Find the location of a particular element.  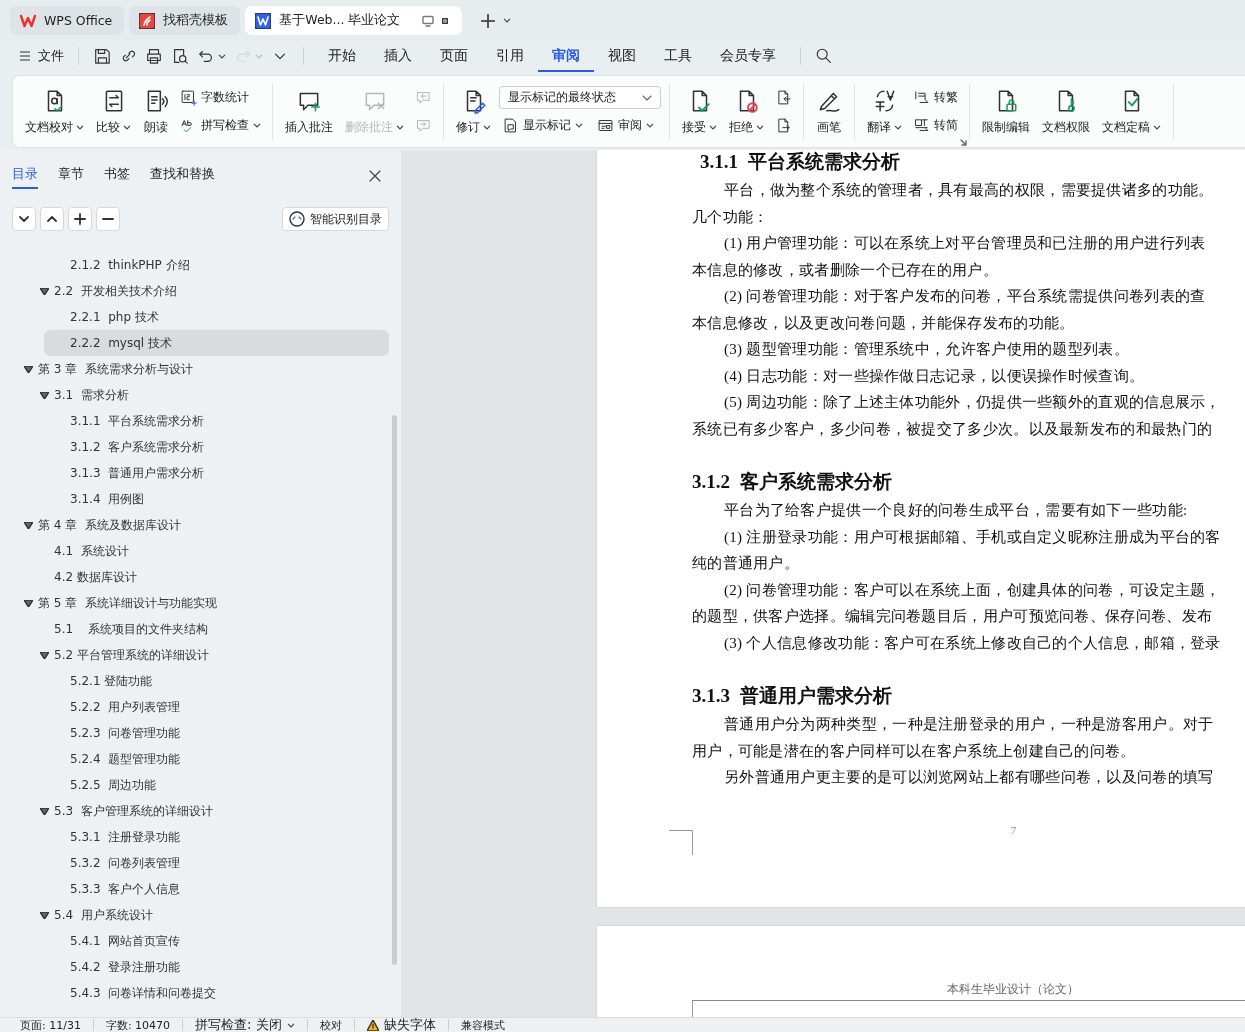

toc-item: 5.4.1 网站首页宣传 is located at coordinates (216, 941).